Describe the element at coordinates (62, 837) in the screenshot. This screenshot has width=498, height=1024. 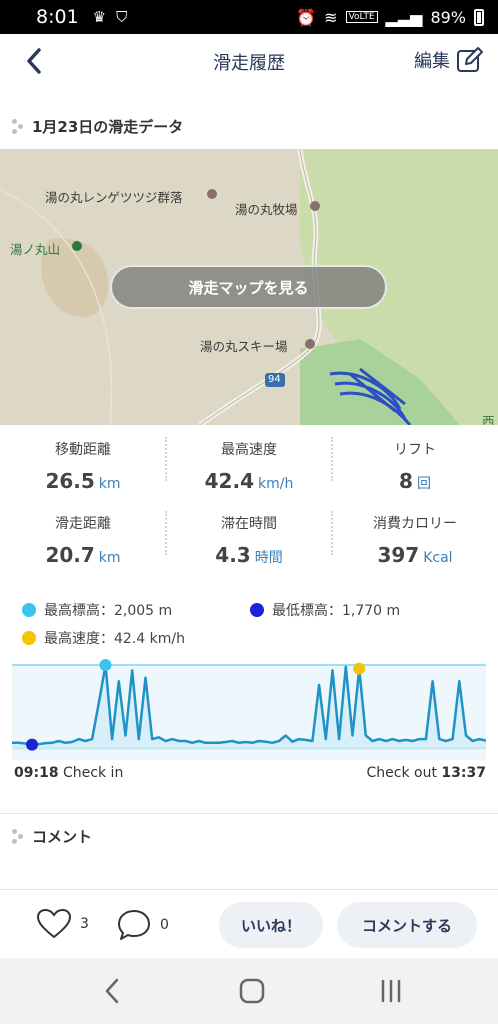
I see `comment-title: コメント` at that location.